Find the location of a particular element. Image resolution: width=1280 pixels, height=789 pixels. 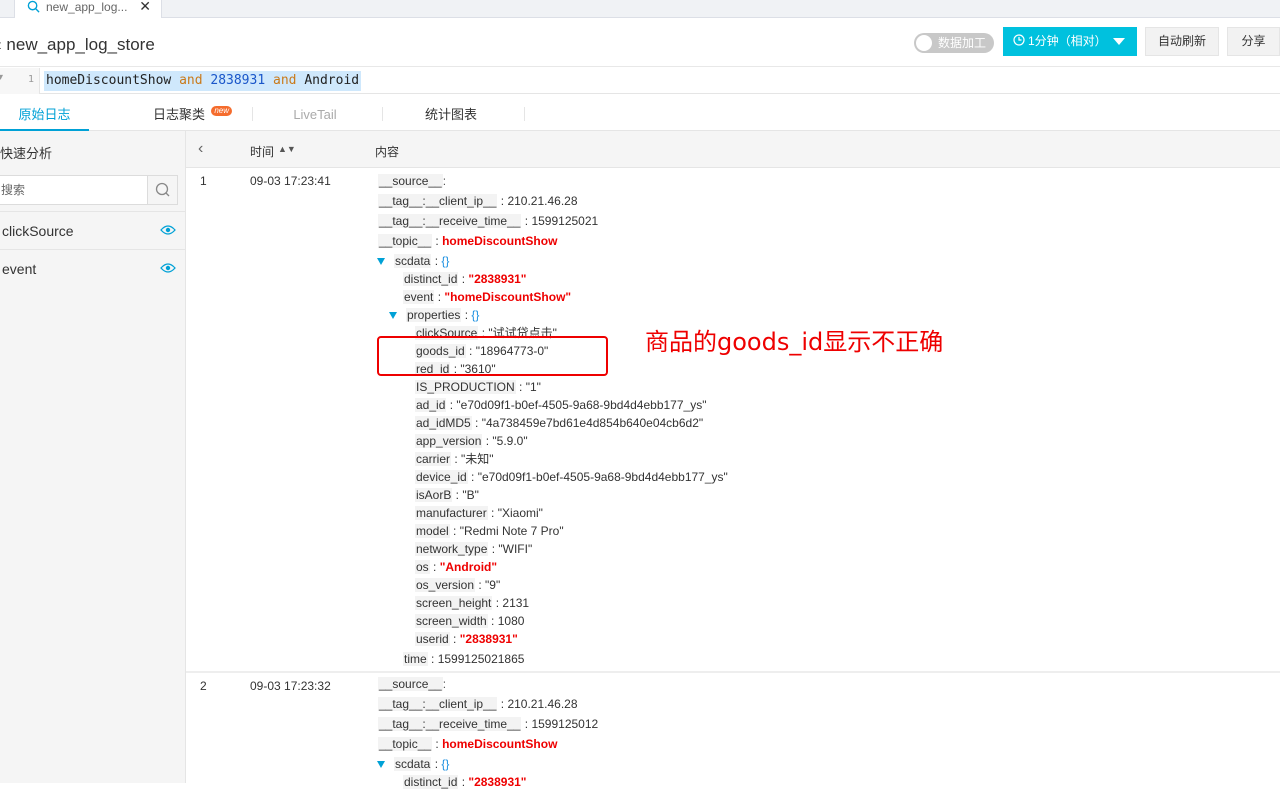

field-value: "5.9.0" is located at coordinates (509, 441).